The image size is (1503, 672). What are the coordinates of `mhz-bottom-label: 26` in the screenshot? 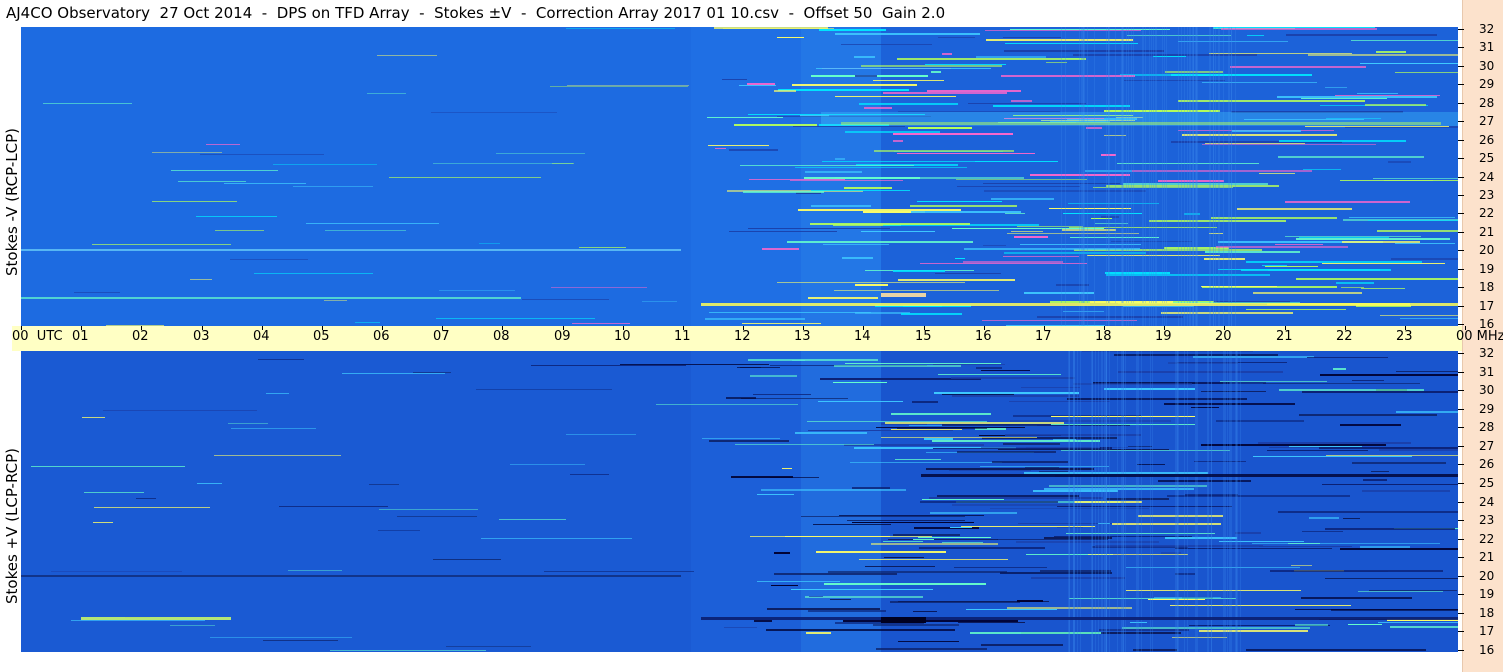 It's located at (1487, 464).